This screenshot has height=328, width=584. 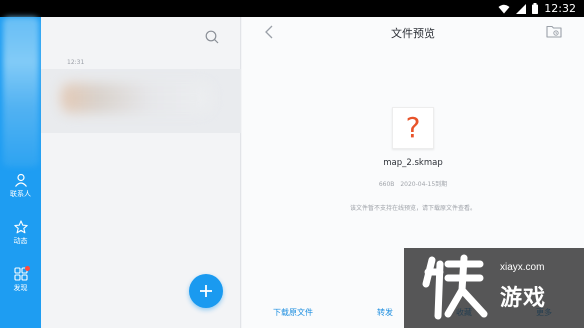 I want to click on rail-item-contacts: 联系人, so click(x=20, y=186).